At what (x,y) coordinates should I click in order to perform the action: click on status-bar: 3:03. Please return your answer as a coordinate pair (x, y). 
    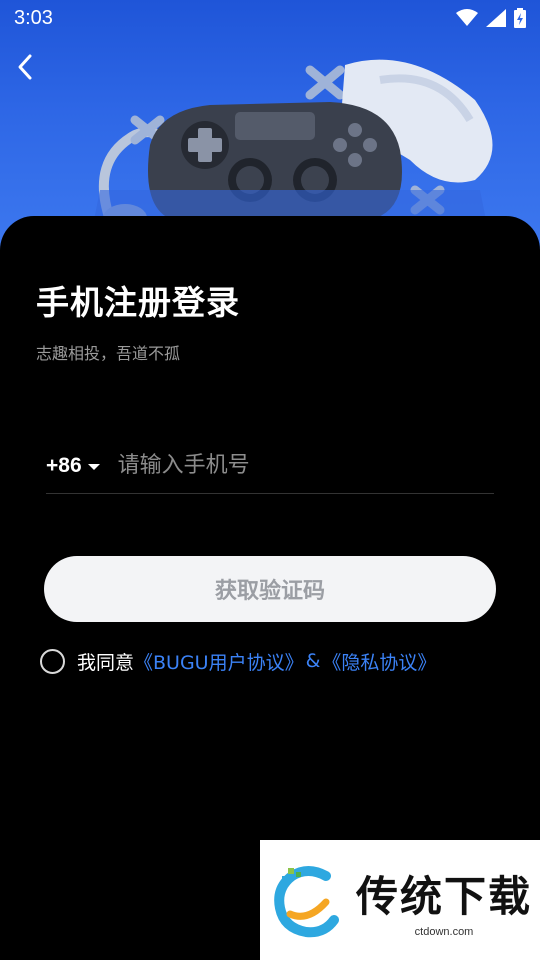
    Looking at the image, I should click on (270, 18).